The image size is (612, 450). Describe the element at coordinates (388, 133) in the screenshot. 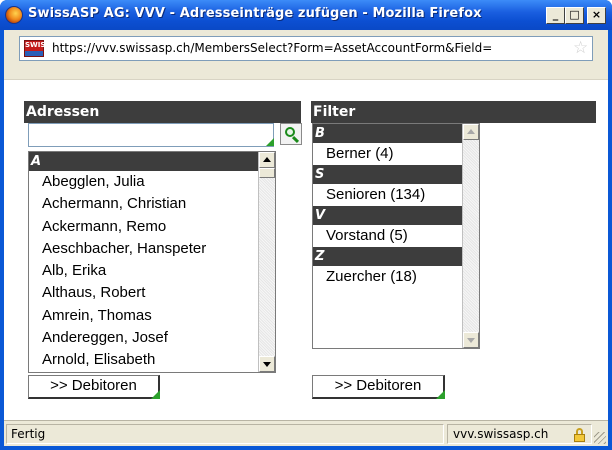

I see `filter-group-header: B` at that location.